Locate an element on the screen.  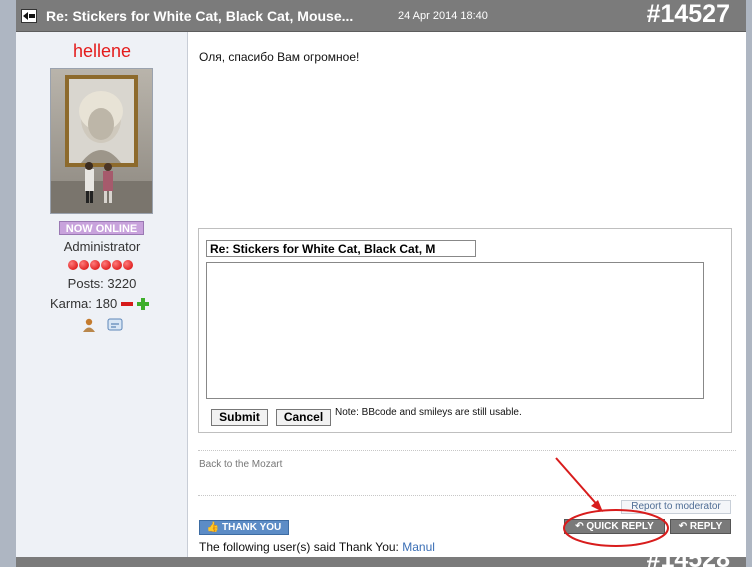
status-badge: NOW ONLINE is located at coordinates (101, 228).